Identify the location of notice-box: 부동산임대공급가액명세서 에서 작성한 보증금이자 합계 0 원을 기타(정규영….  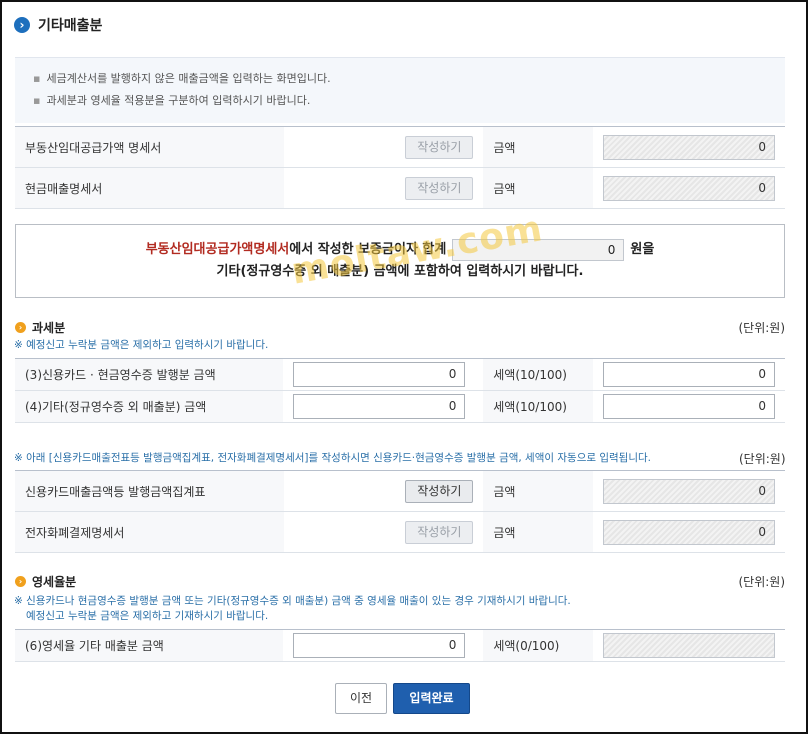
(400, 261).